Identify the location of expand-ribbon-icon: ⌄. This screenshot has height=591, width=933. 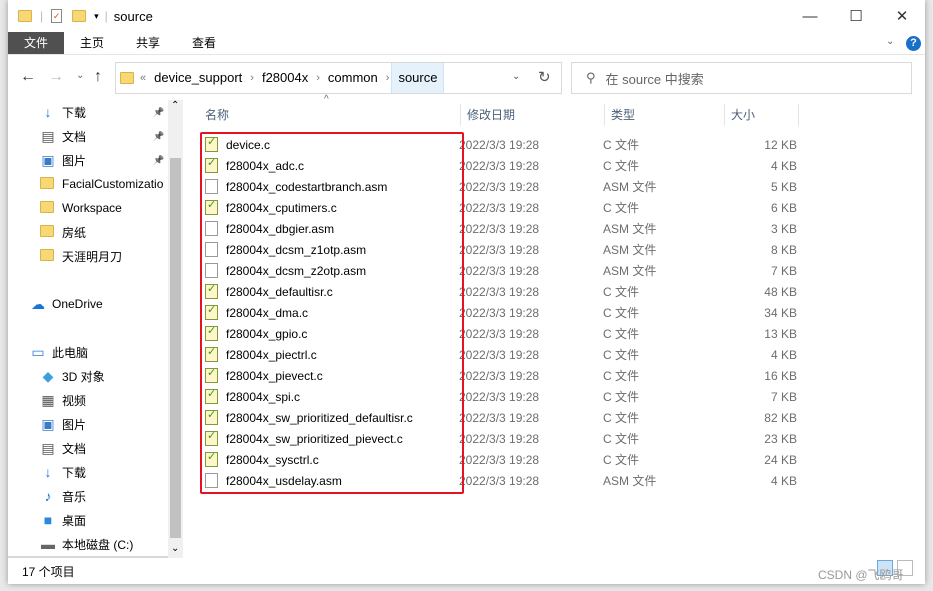
(890, 41).